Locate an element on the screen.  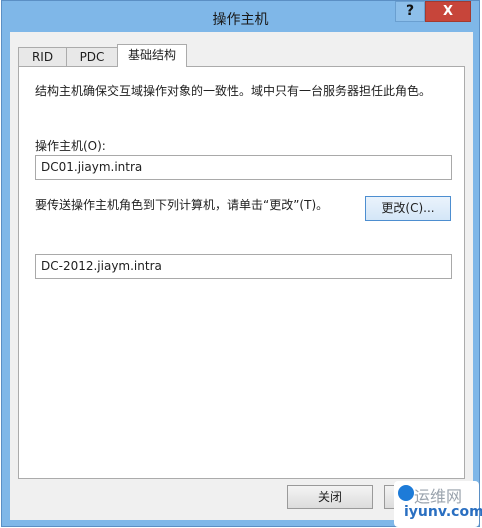
operations-master-label: 操作主机(O): is located at coordinates (70, 146).